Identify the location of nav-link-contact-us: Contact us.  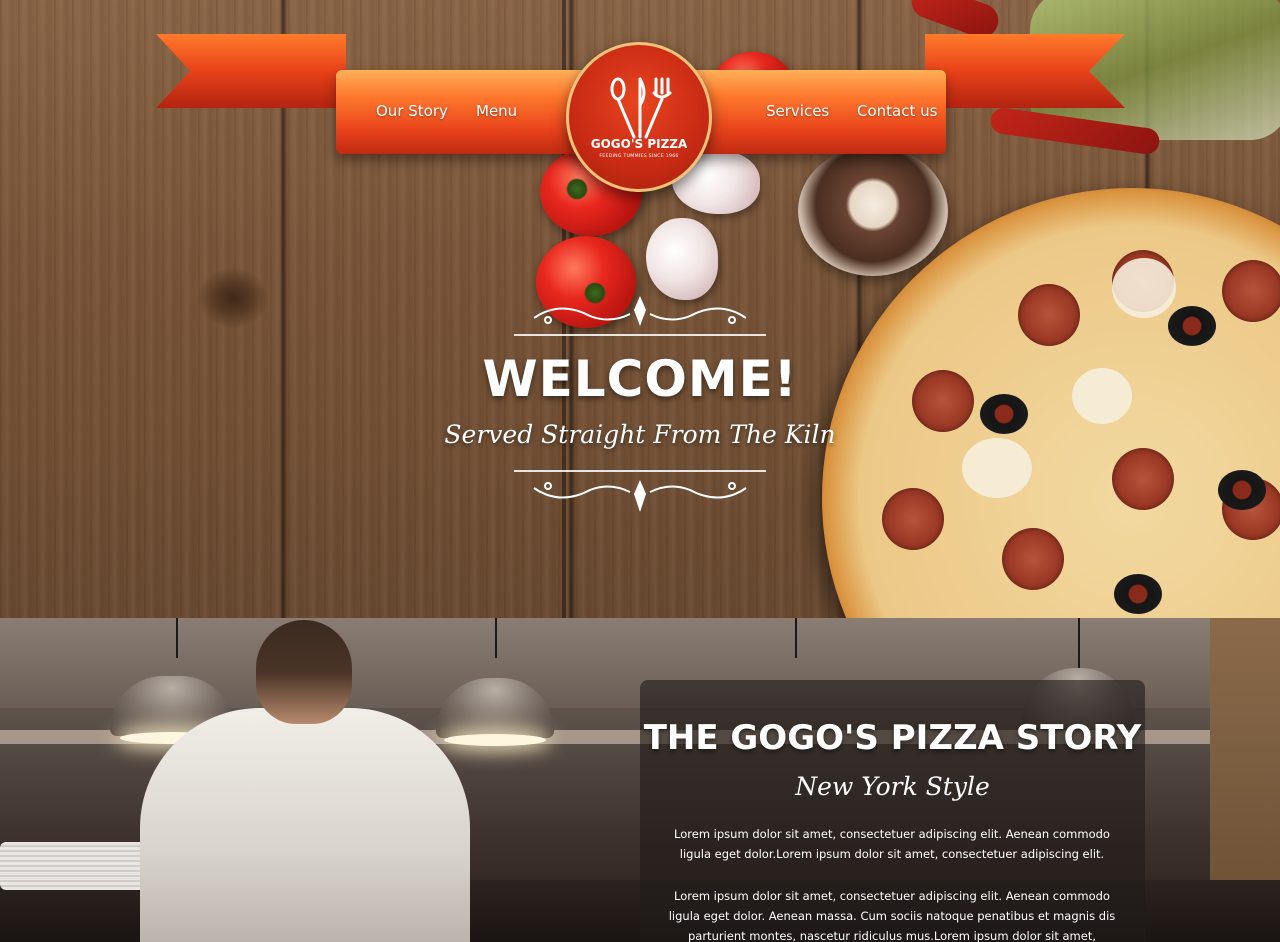
(897, 111).